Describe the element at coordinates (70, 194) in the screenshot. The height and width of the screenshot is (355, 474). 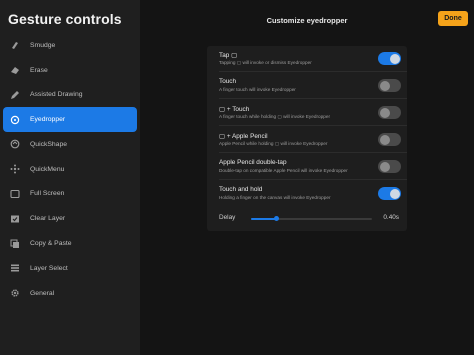
I see `sidebar-item-full-screen: Full Screen` at that location.